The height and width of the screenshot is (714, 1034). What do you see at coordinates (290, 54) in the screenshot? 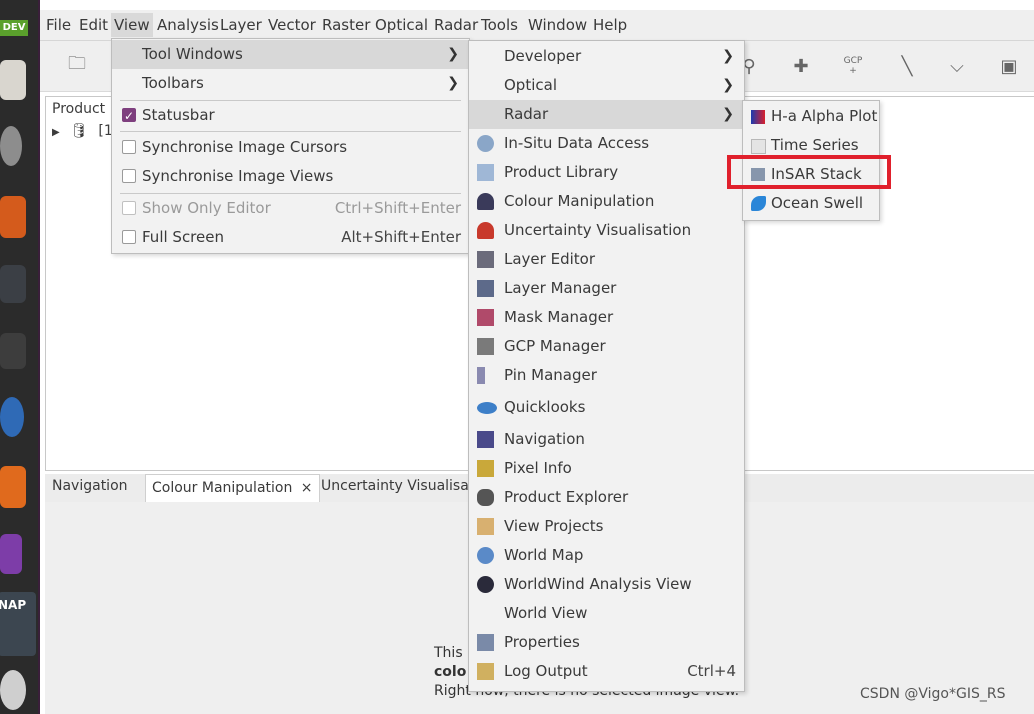
I see `menu-item-tool-windows: Tool Windows ❯` at bounding box center [290, 54].